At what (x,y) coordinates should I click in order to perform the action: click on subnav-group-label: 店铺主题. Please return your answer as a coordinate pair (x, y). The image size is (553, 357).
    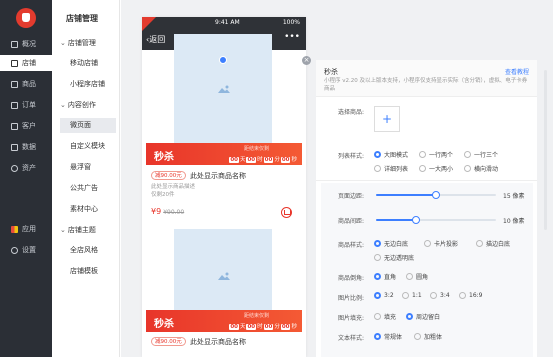
    Looking at the image, I should click on (81, 230).